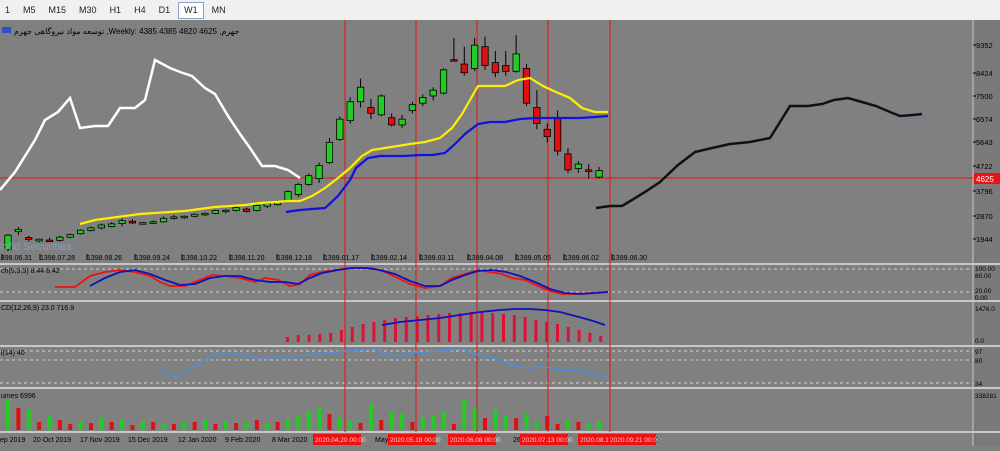  What do you see at coordinates (581, 258) in the screenshot?
I see `date-axis-label: 1399.06.02` at bounding box center [581, 258].